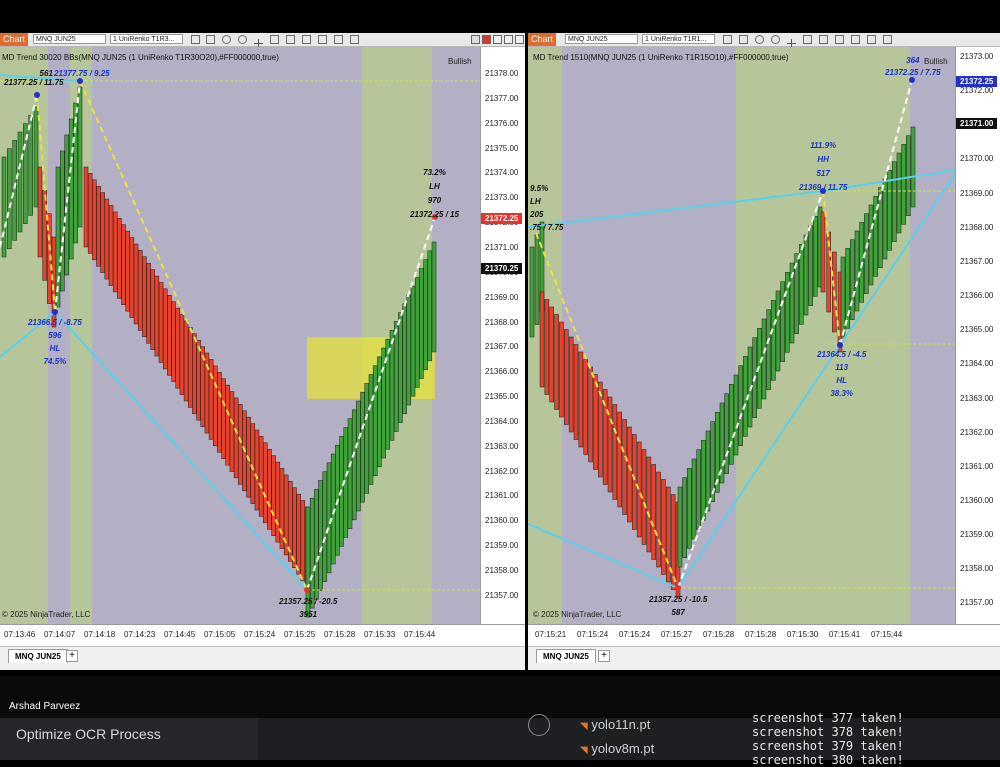  I want to click on price-tick-label: 21367.00, so click(502, 347).